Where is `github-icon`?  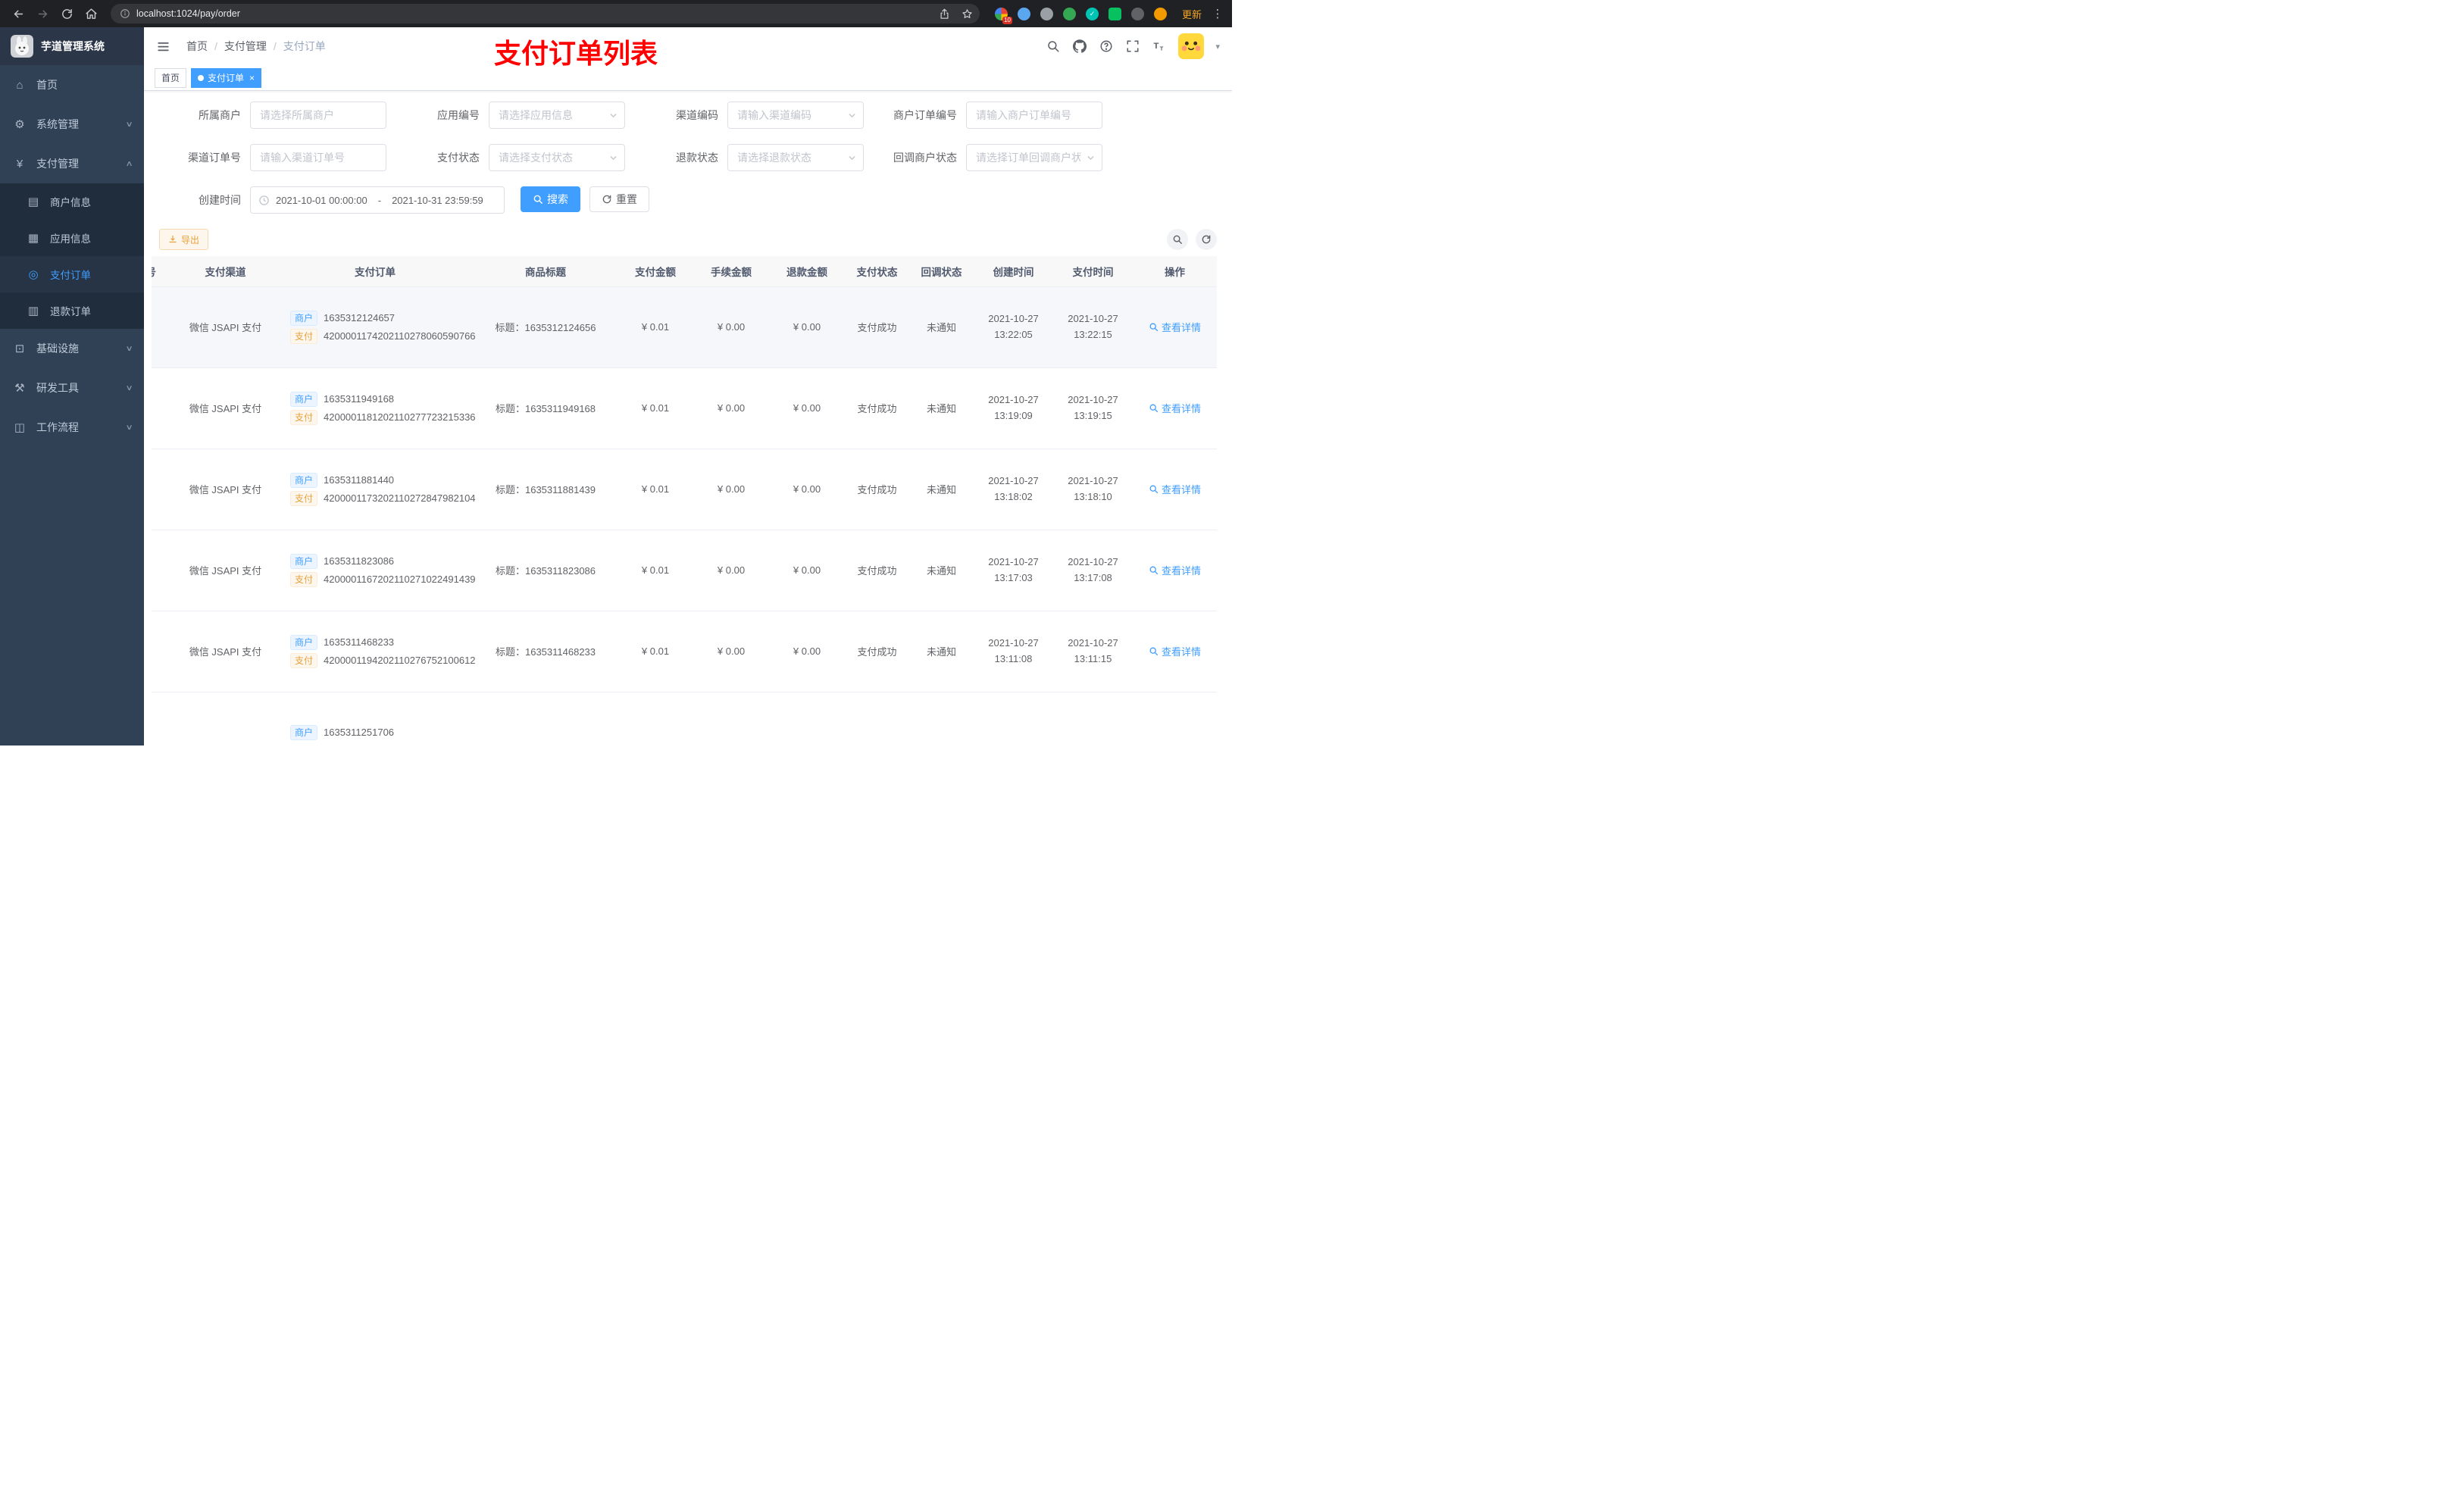 github-icon is located at coordinates (1079, 46).